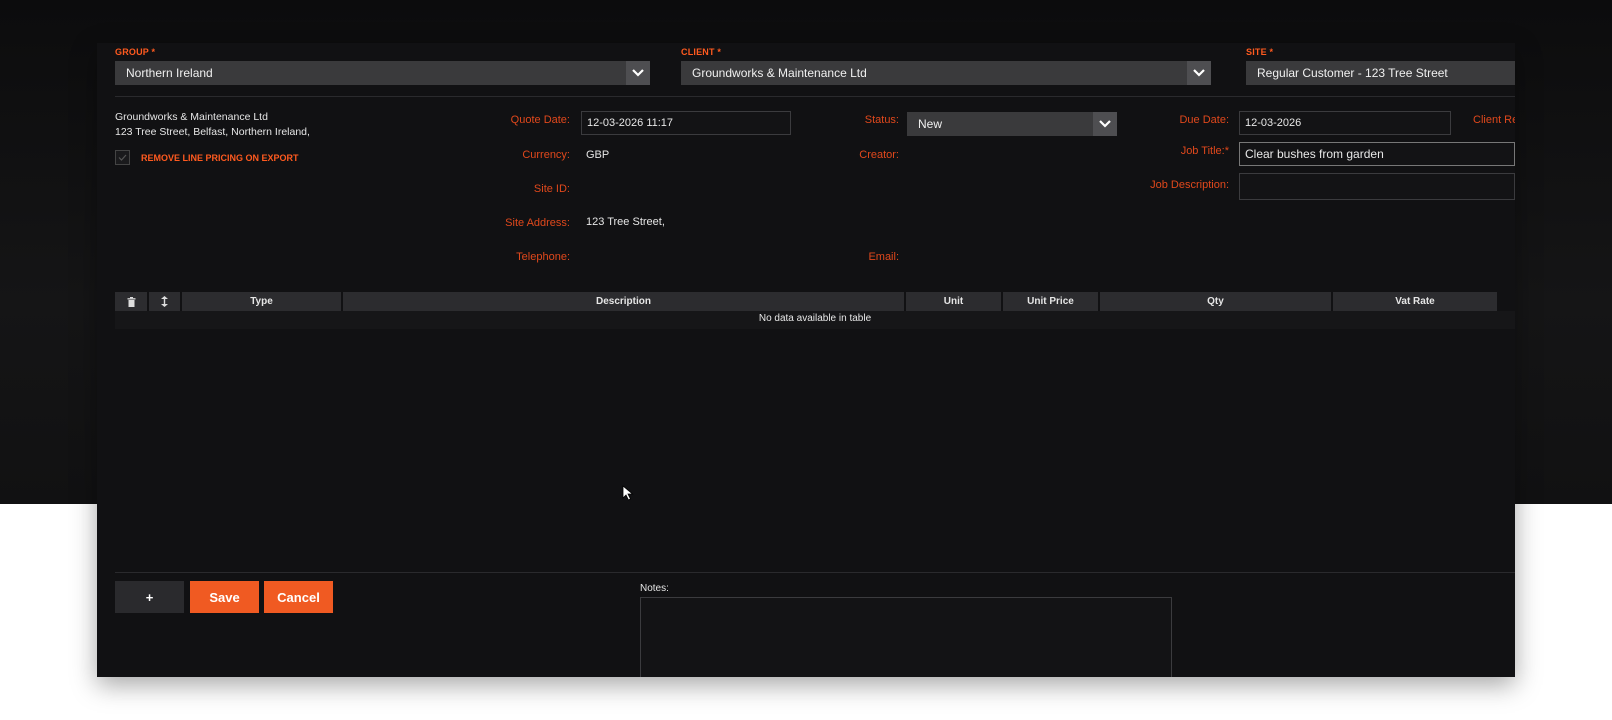 The height and width of the screenshot is (720, 1612). I want to click on client-ref-label: Client Re, so click(1494, 120).